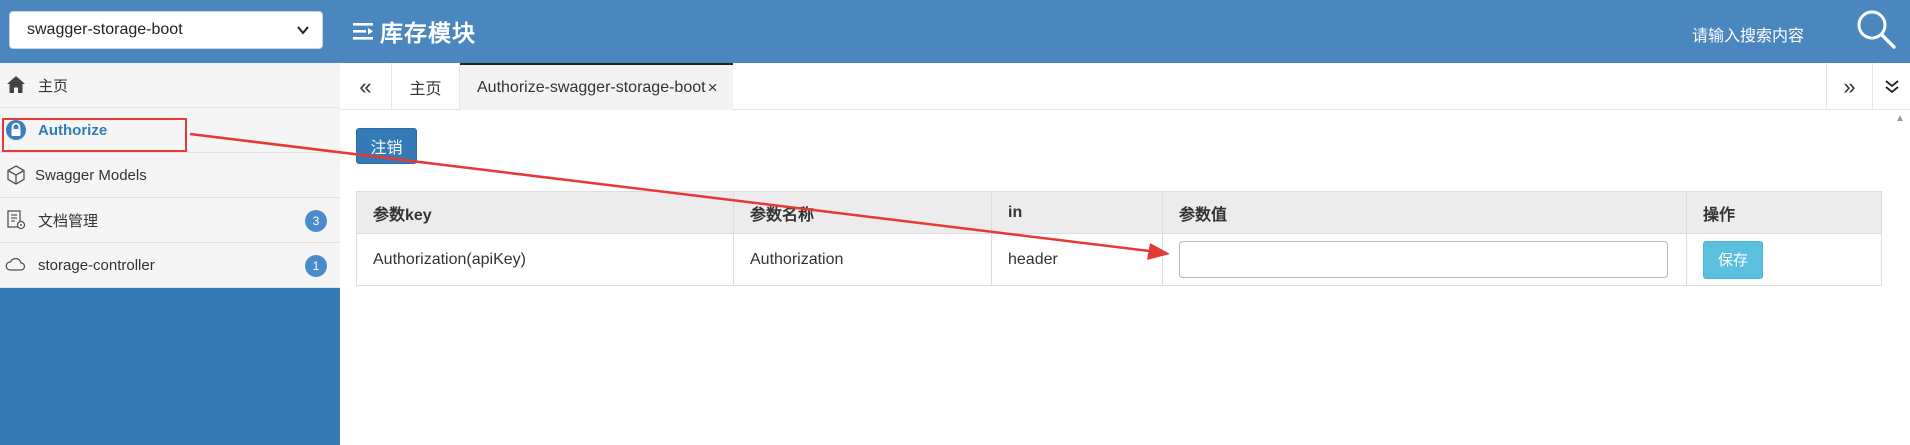 This screenshot has width=1910, height=445. Describe the element at coordinates (364, 31) in the screenshot. I see `sidebar-toggle-icon` at that location.